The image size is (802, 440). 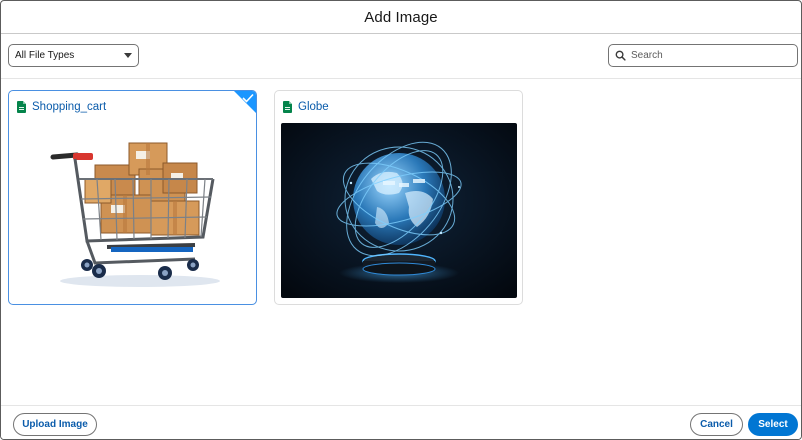 I want to click on select-button: Select, so click(x=773, y=424).